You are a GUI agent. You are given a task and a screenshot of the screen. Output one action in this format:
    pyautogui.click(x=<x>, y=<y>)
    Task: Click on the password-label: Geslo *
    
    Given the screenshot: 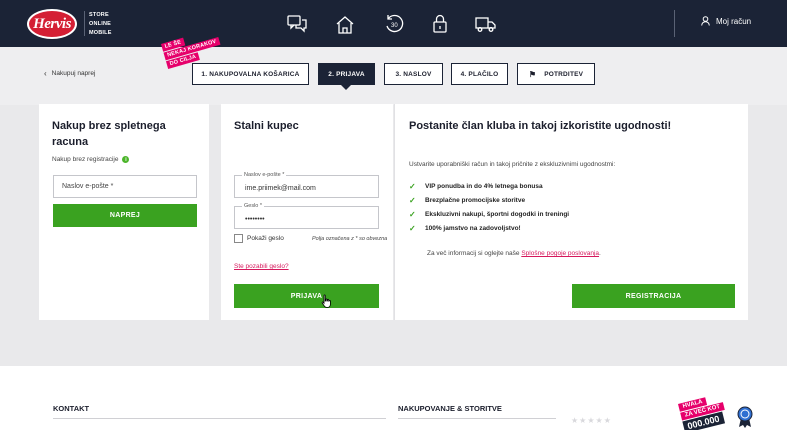 What is the action you would take?
    pyautogui.click(x=253, y=206)
    